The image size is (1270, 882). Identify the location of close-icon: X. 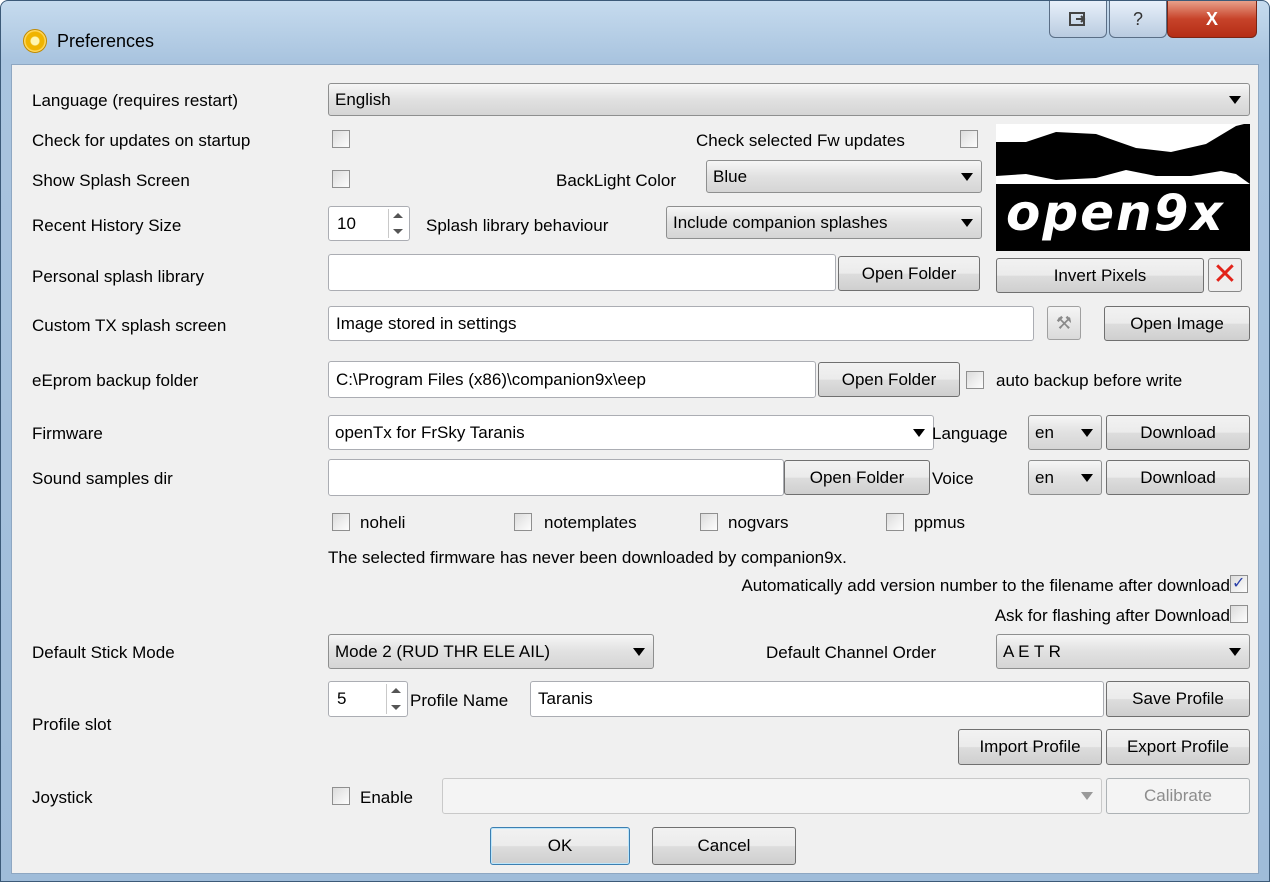
(1211, 18).